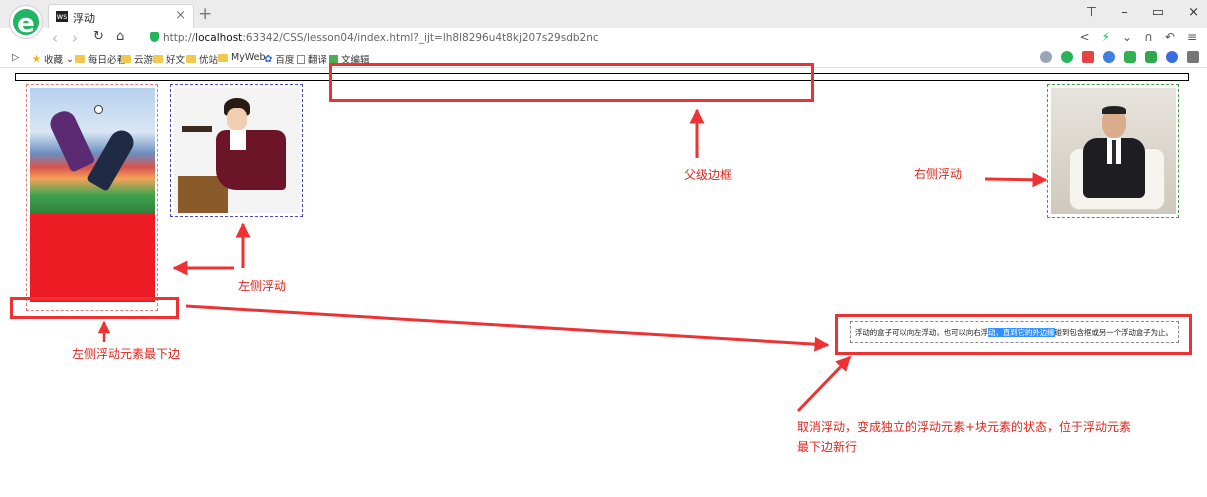 The image size is (1207, 497). Describe the element at coordinates (26, 22) in the screenshot. I see `browser-logo-icon: e` at that location.